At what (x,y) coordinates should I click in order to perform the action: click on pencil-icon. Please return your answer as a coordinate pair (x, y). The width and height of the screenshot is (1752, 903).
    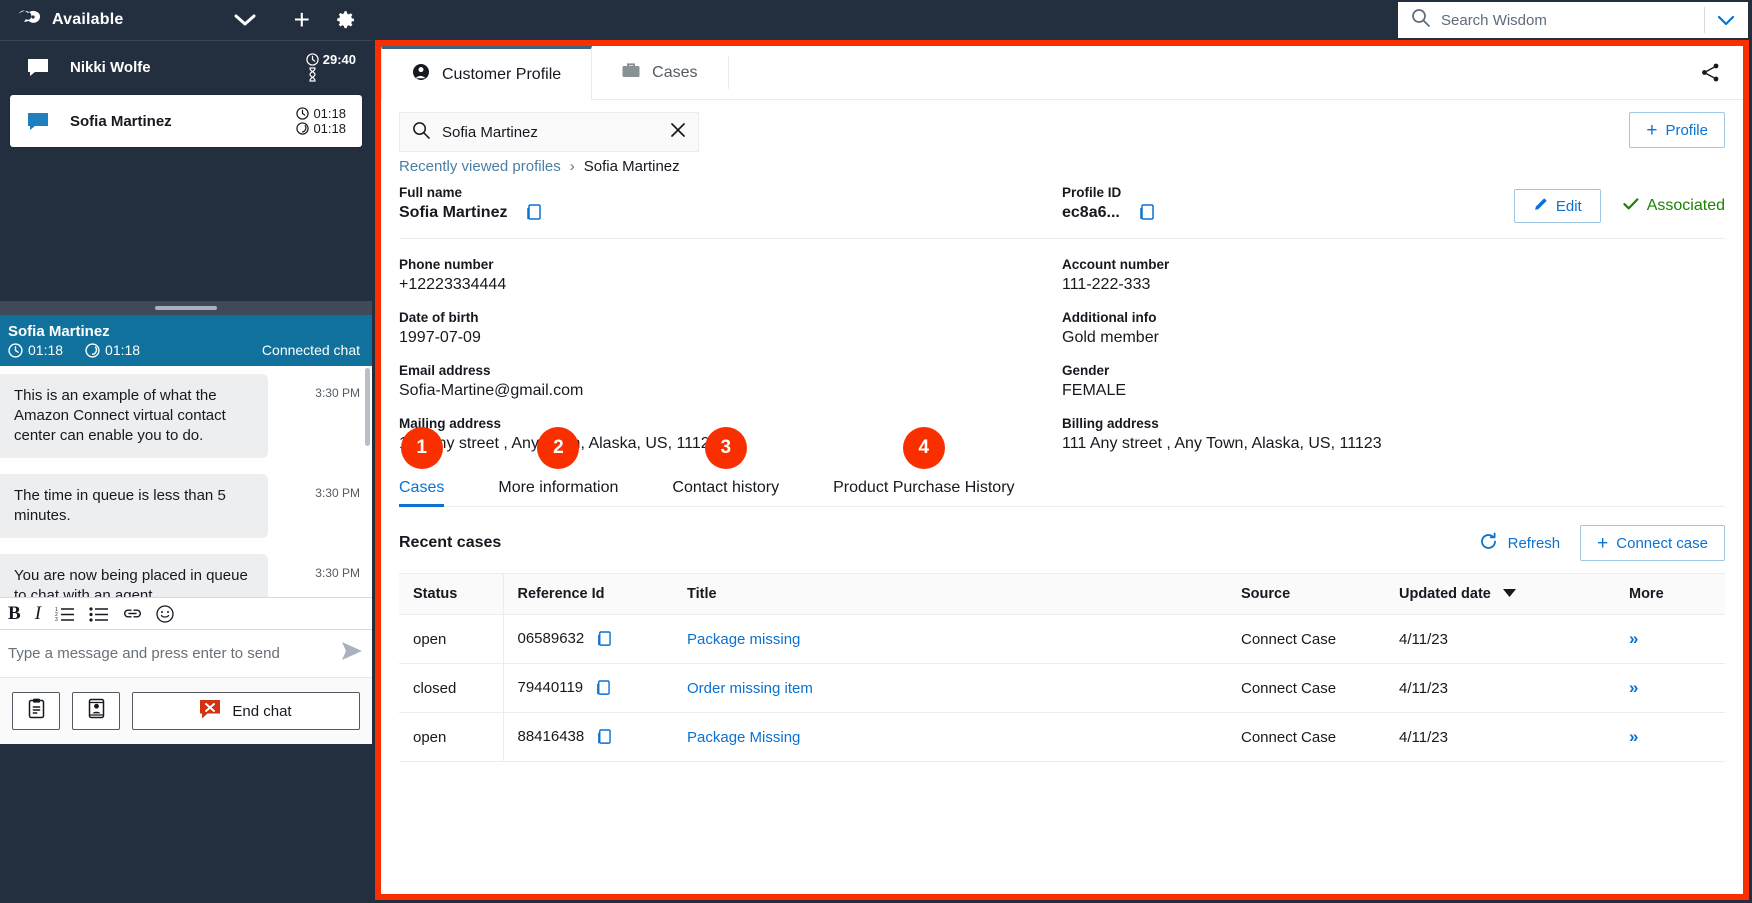
    Looking at the image, I should click on (1540, 206).